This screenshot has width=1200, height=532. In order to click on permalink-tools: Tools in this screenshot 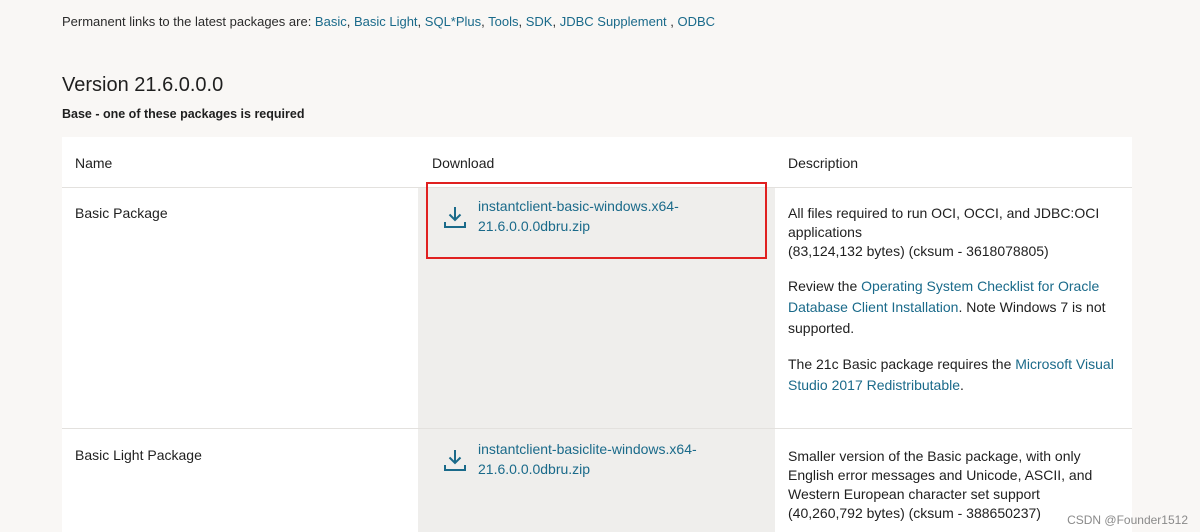, I will do `click(503, 21)`.